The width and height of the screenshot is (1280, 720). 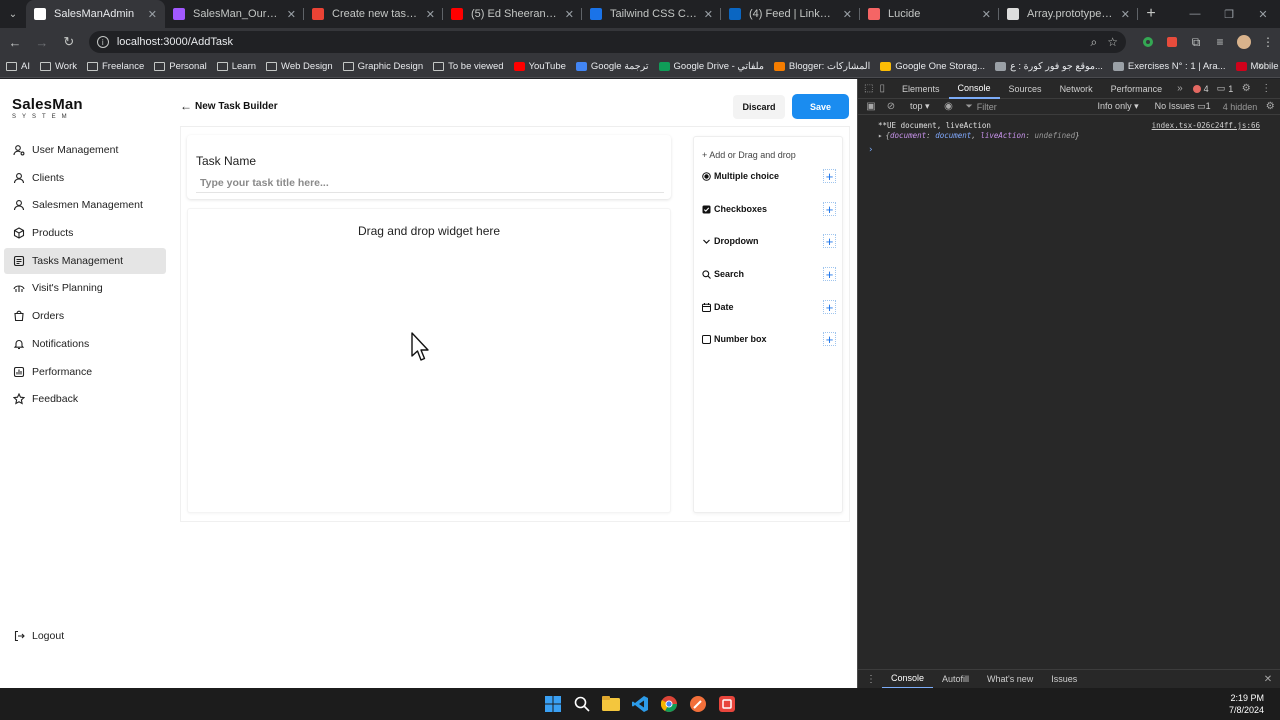 I want to click on widget-checkboxes: Checkboxes +, so click(x=769, y=209).